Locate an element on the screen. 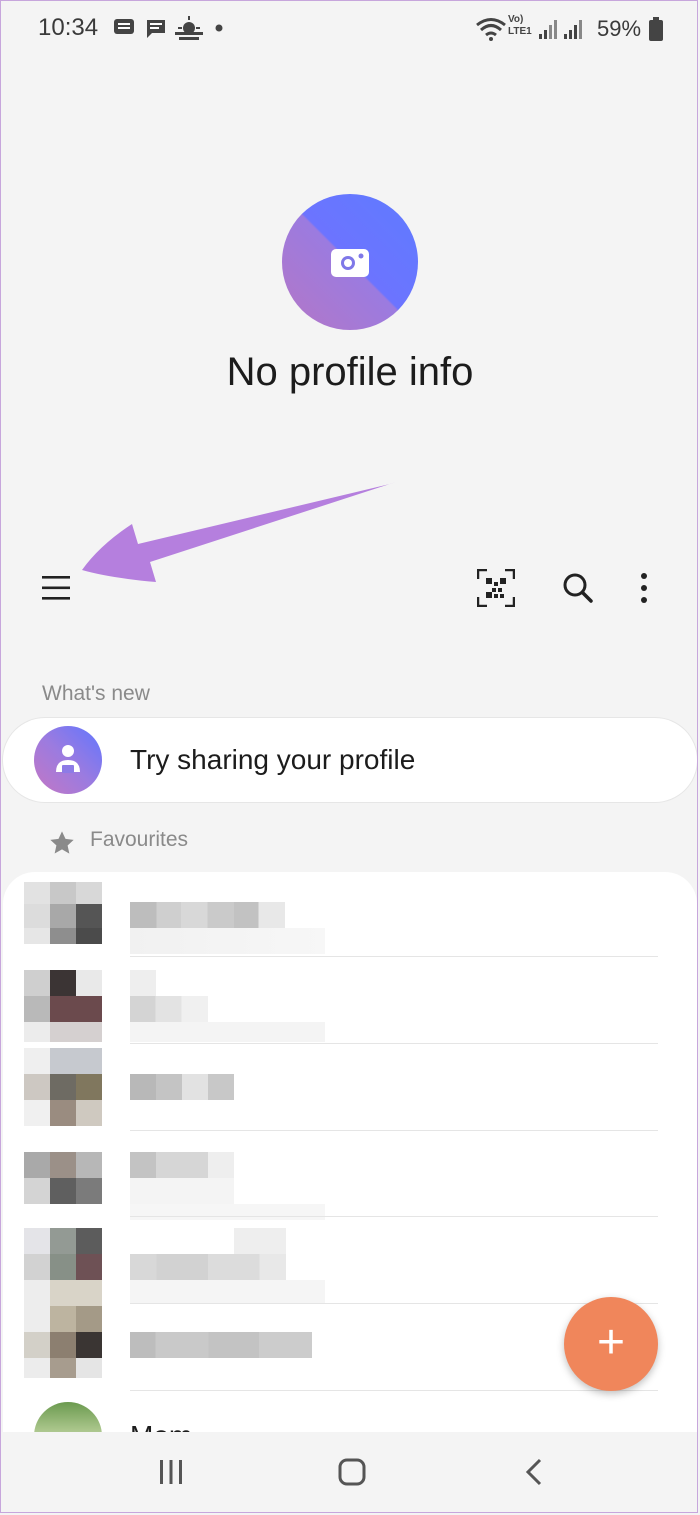  favourites-header: Favourites is located at coordinates (139, 839).